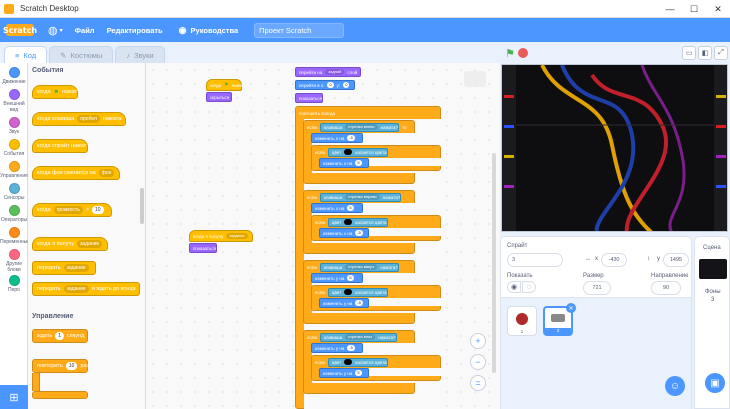 The image size is (730, 409). Describe the element at coordinates (351, 348) in the screenshot. I see `change-y-input: -5` at that location.